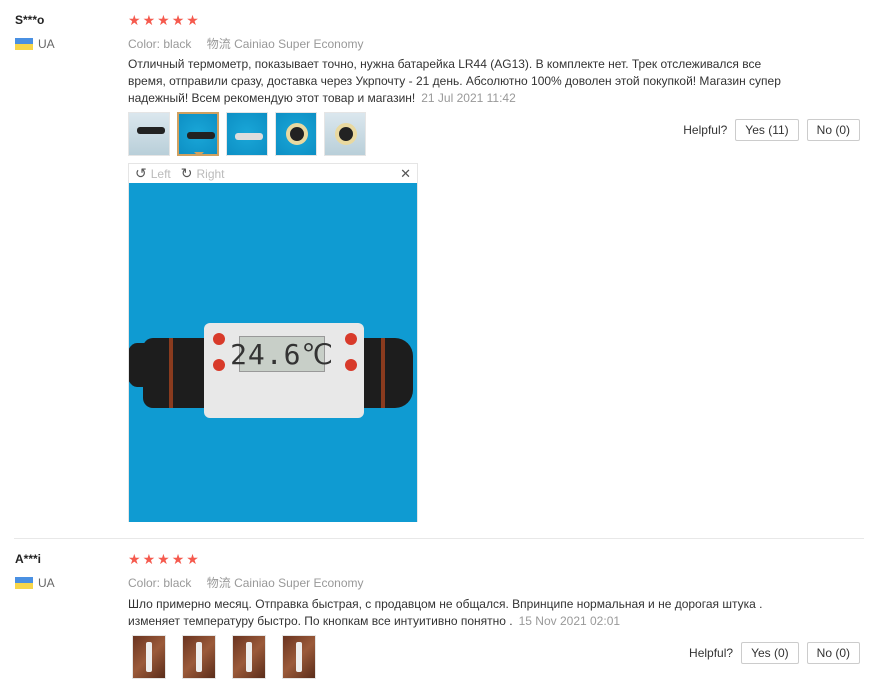  Describe the element at coordinates (186, 173) in the screenshot. I see `rotate-right-icon: ↻` at that location.